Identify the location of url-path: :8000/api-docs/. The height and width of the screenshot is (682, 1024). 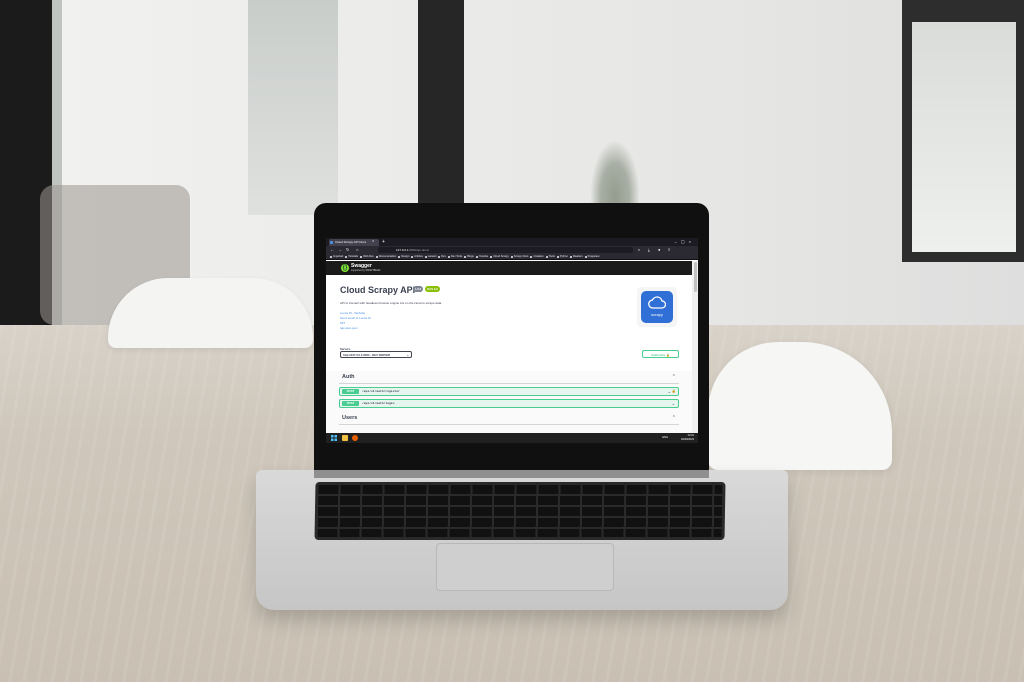
(419, 250).